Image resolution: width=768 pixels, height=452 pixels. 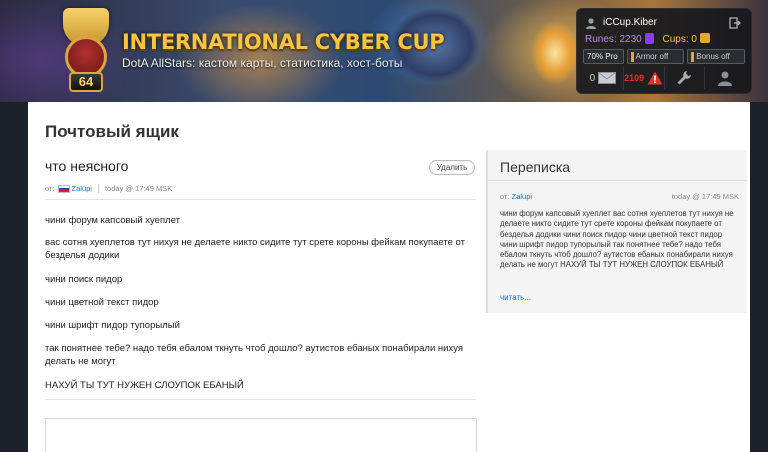 I want to click on bonus-status-chip: Bonus off, so click(x=716, y=56).